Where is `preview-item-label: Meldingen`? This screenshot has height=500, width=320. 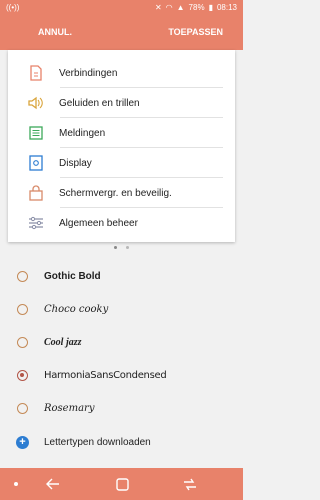 preview-item-label: Meldingen is located at coordinates (82, 133).